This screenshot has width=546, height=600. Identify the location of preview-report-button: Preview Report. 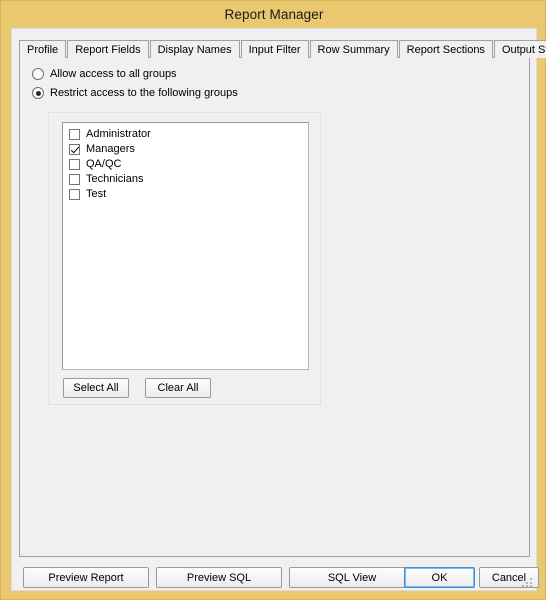
(86, 577).